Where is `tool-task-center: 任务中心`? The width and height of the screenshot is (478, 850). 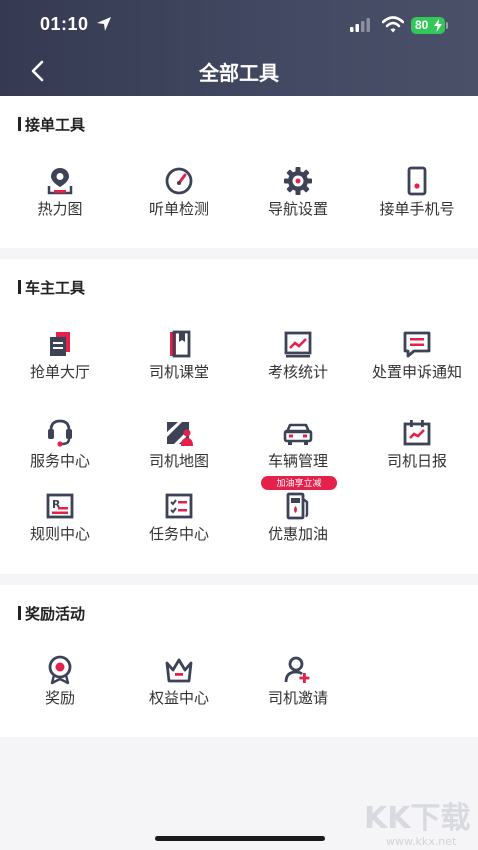 tool-task-center: 任务中心 is located at coordinates (179, 517).